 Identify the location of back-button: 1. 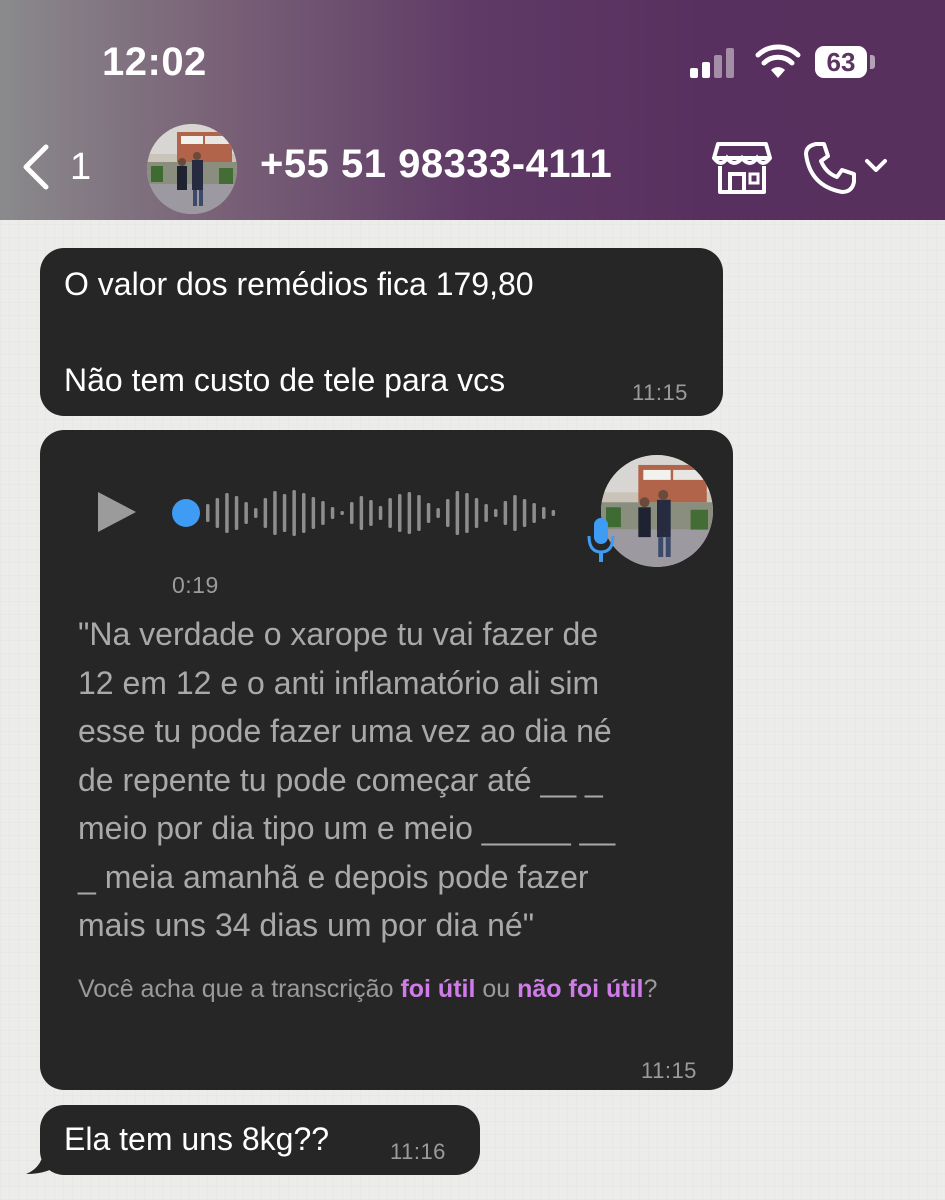
(60, 167).